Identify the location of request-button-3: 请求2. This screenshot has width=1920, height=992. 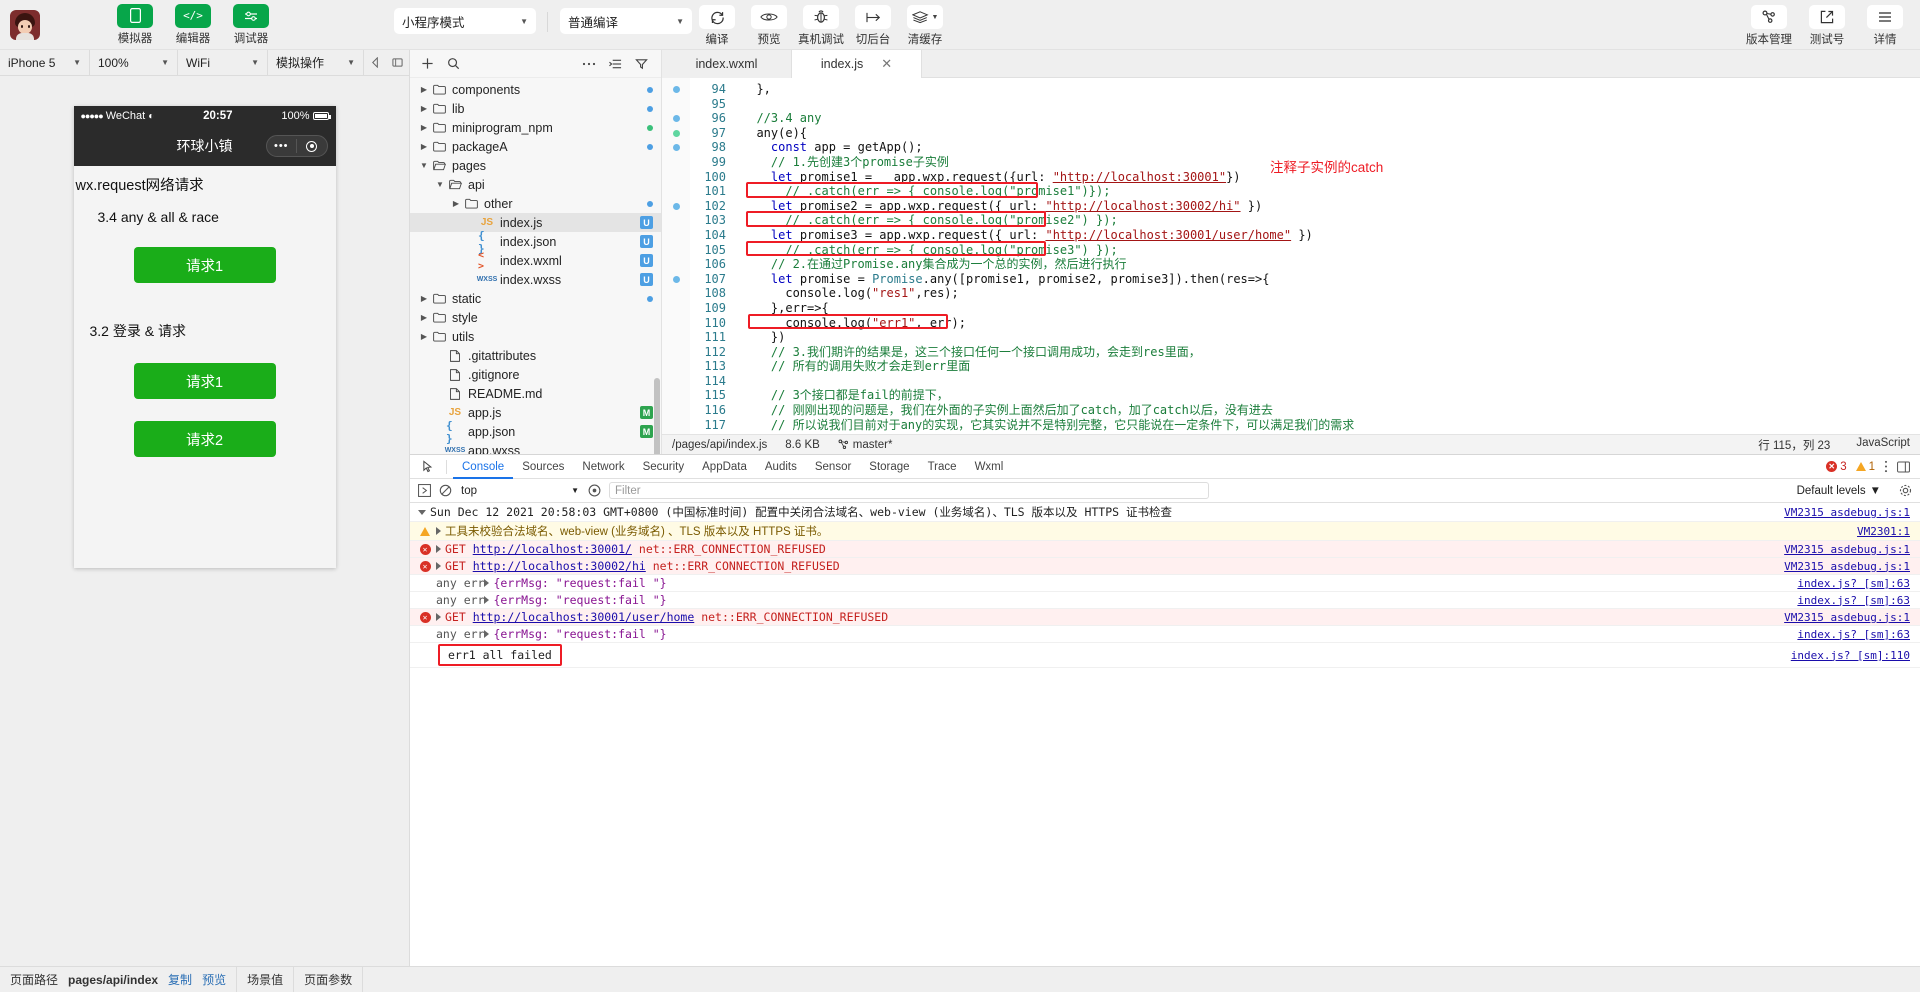
(204, 439).